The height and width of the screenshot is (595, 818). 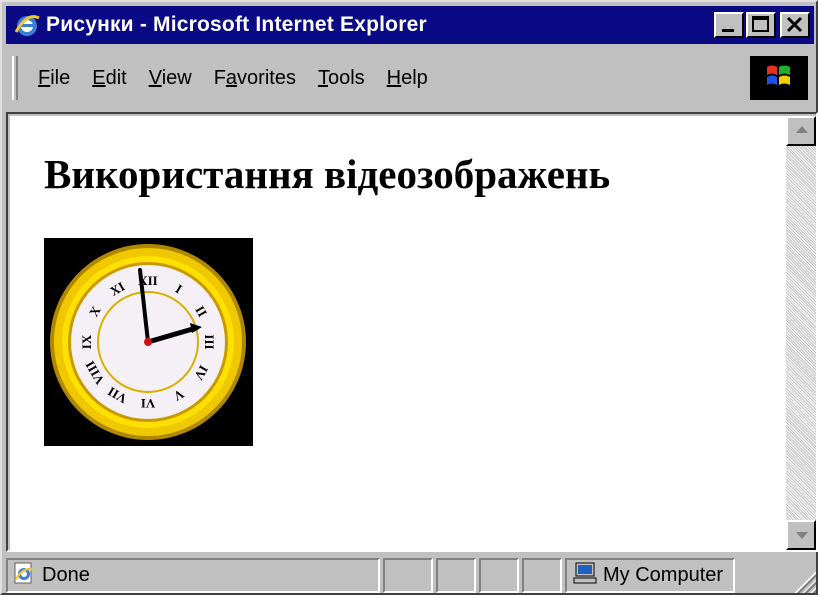 What do you see at coordinates (86, 341) in the screenshot?
I see `clock-numeral: IX` at bounding box center [86, 341].